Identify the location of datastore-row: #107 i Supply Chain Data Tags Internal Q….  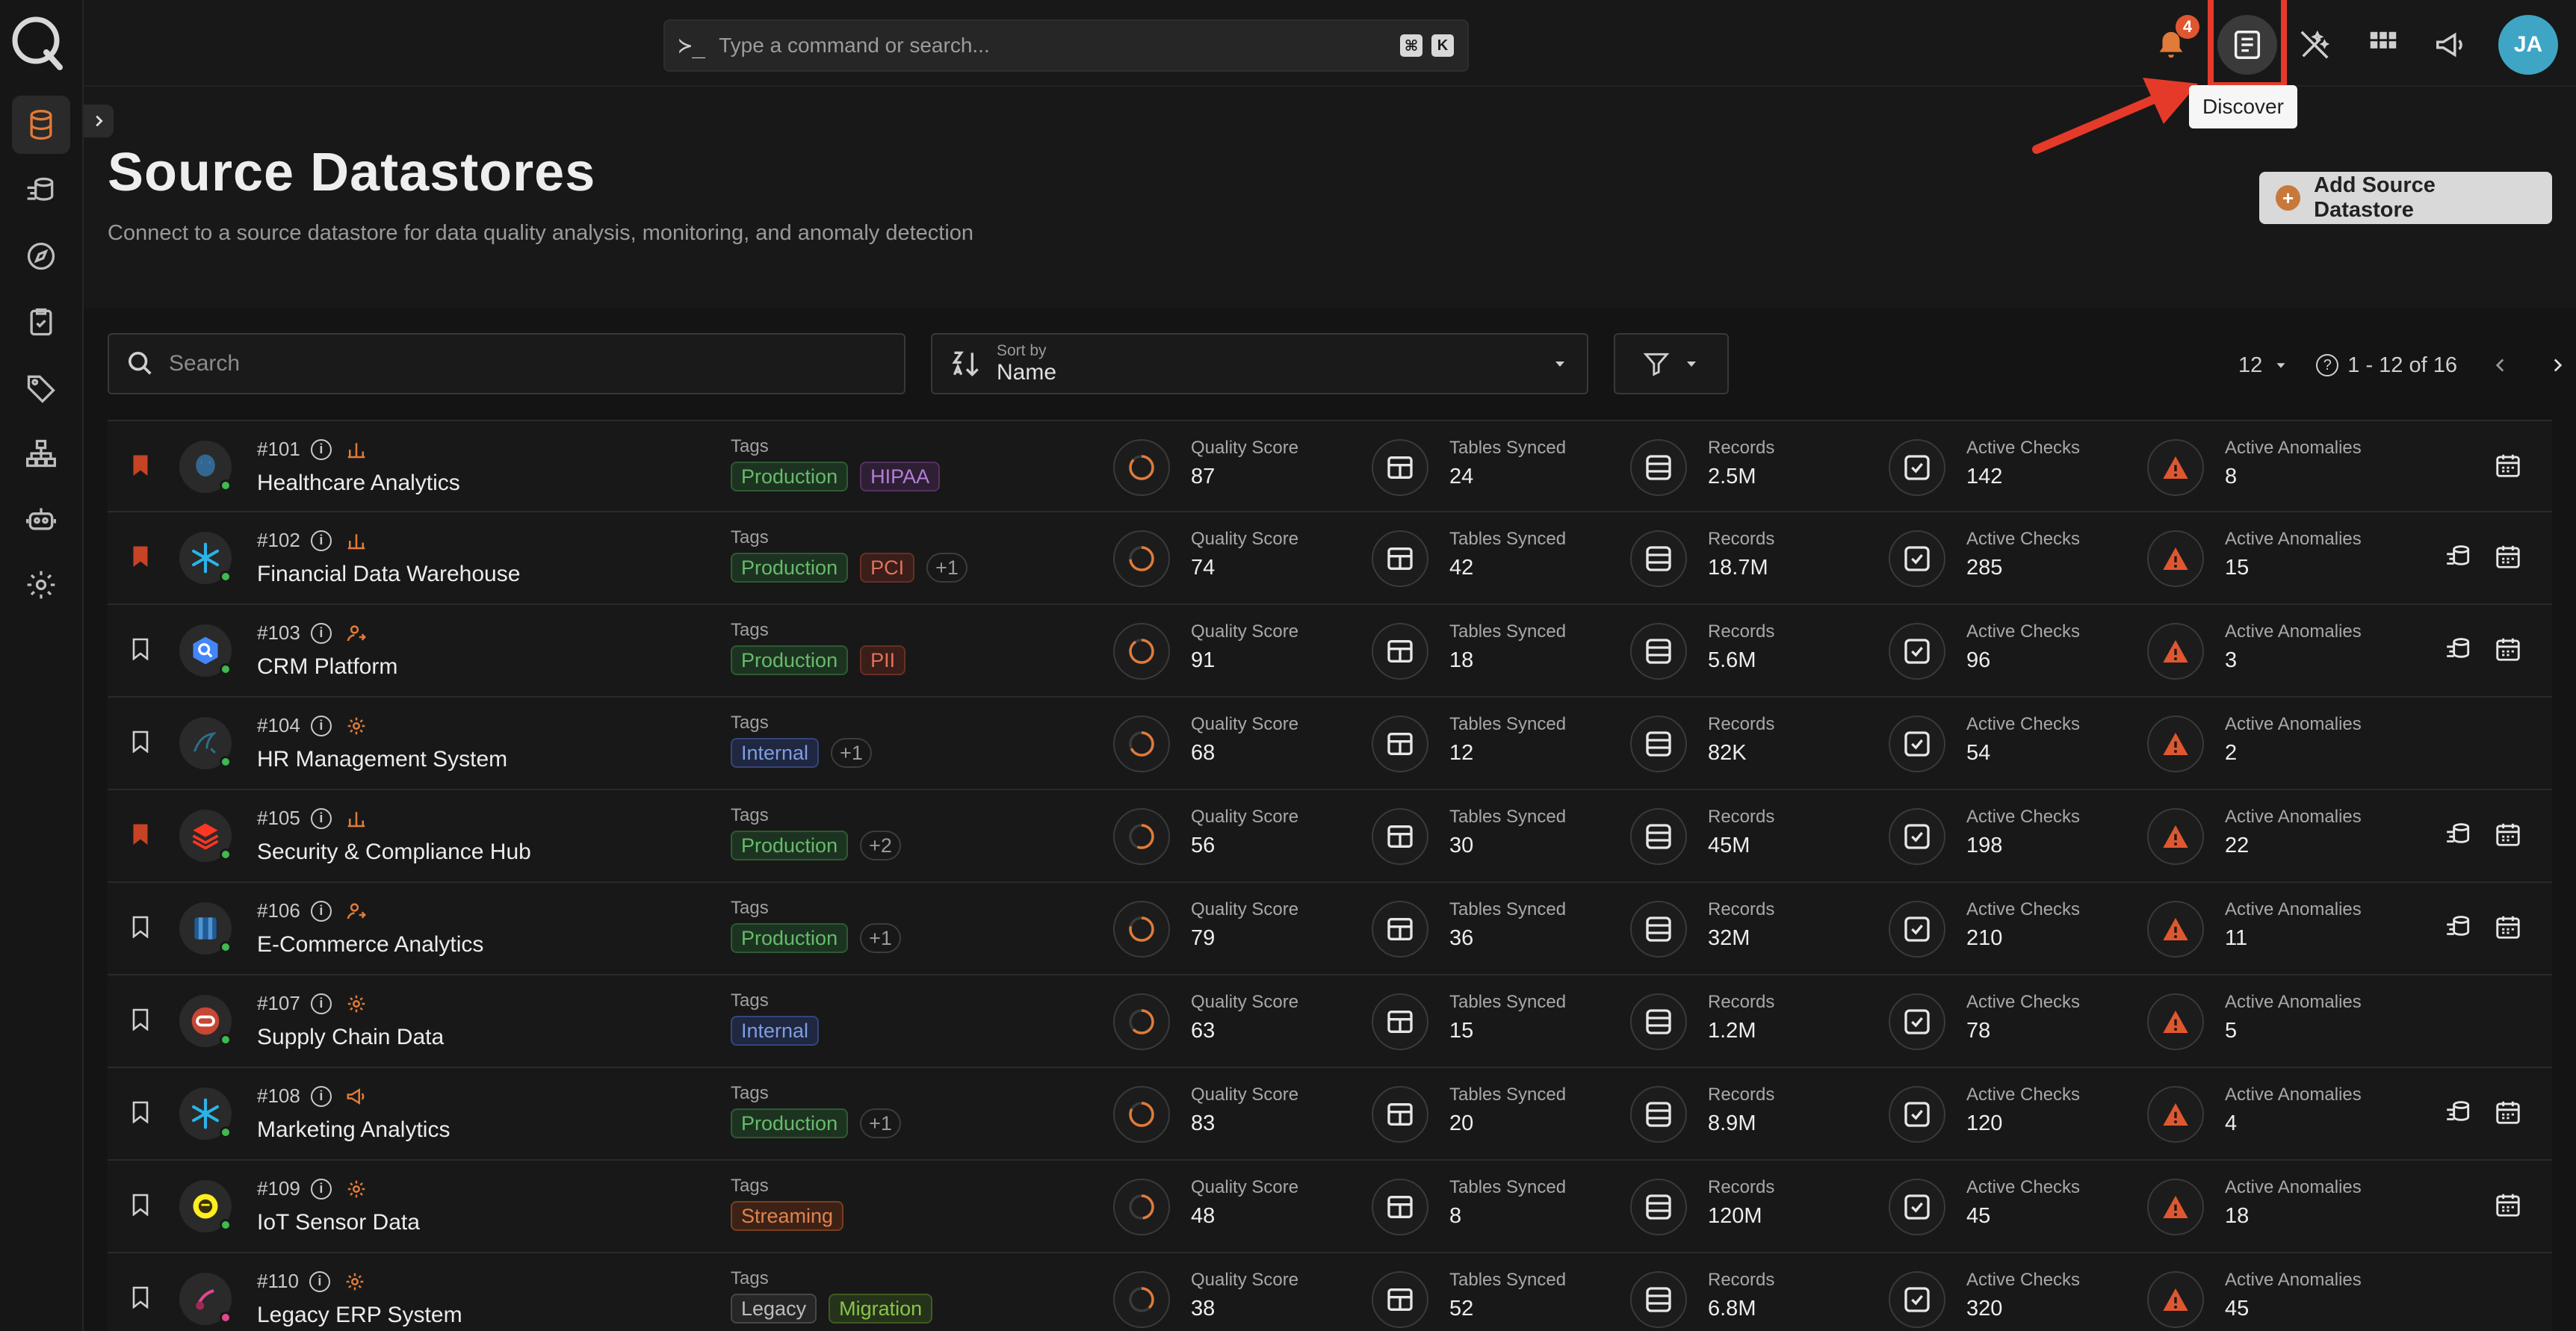
(1330, 1021).